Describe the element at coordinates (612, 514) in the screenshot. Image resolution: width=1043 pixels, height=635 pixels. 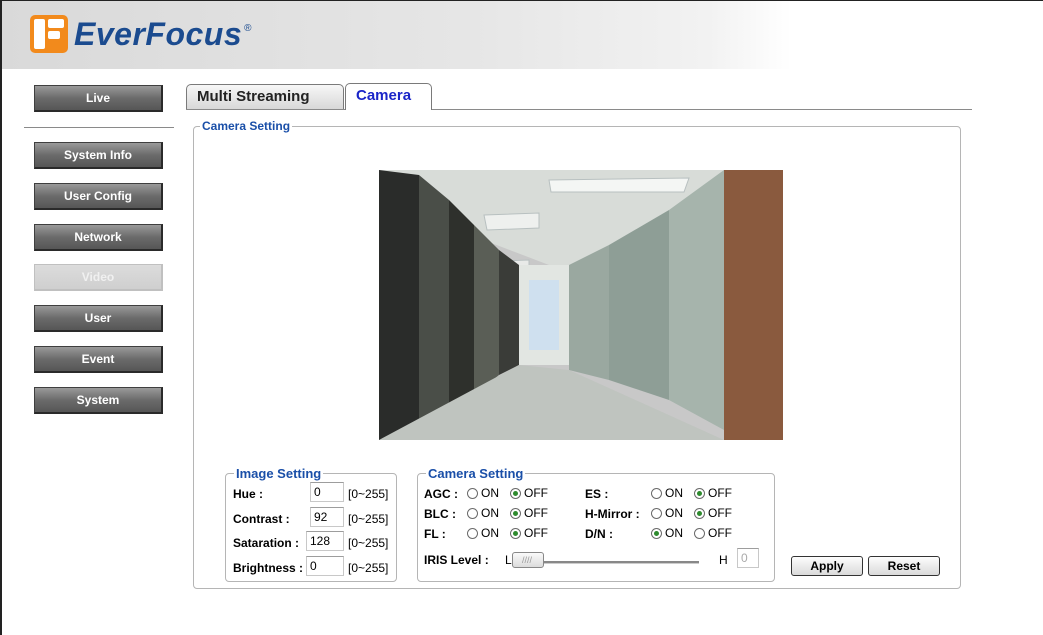
I see `h-mirror-label: H-Mirror :` at that location.